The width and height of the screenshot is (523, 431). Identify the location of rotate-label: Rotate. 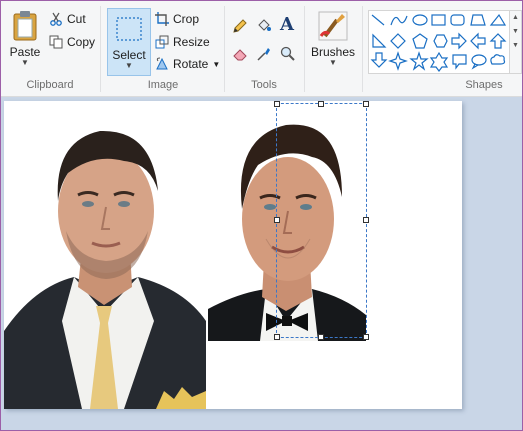
(191, 64).